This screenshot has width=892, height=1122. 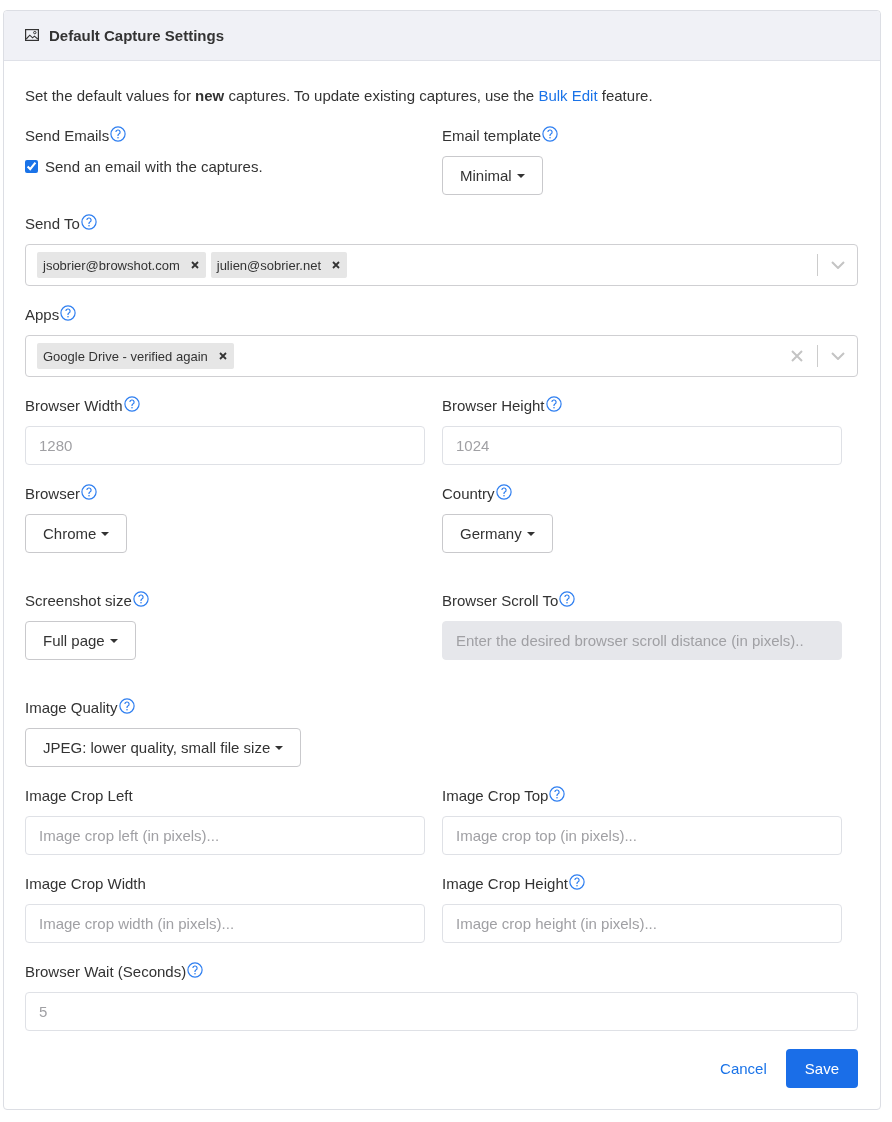 I want to click on field-label: Browser, so click(x=52, y=493).